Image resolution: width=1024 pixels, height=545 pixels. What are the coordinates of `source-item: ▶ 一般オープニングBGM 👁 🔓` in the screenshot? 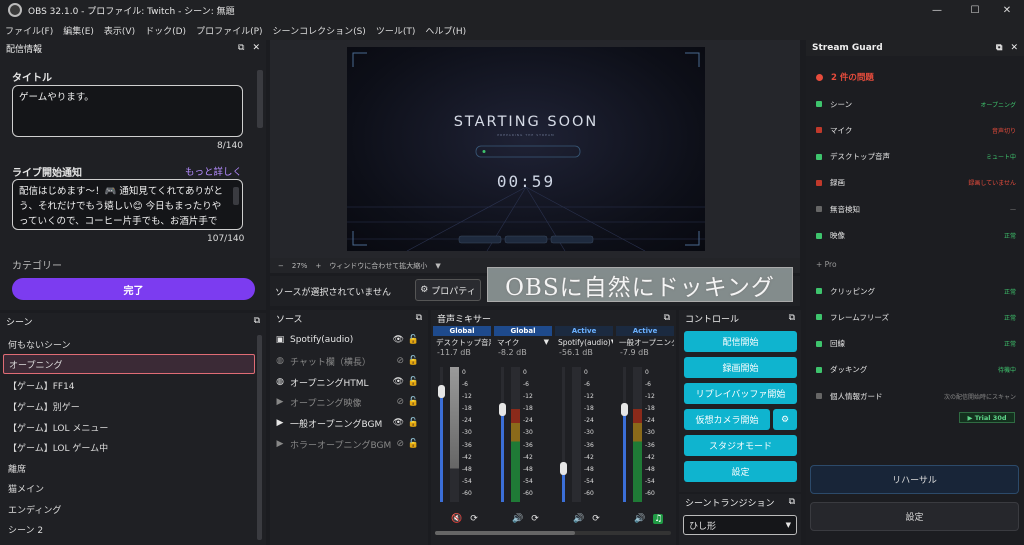 It's located at (349, 423).